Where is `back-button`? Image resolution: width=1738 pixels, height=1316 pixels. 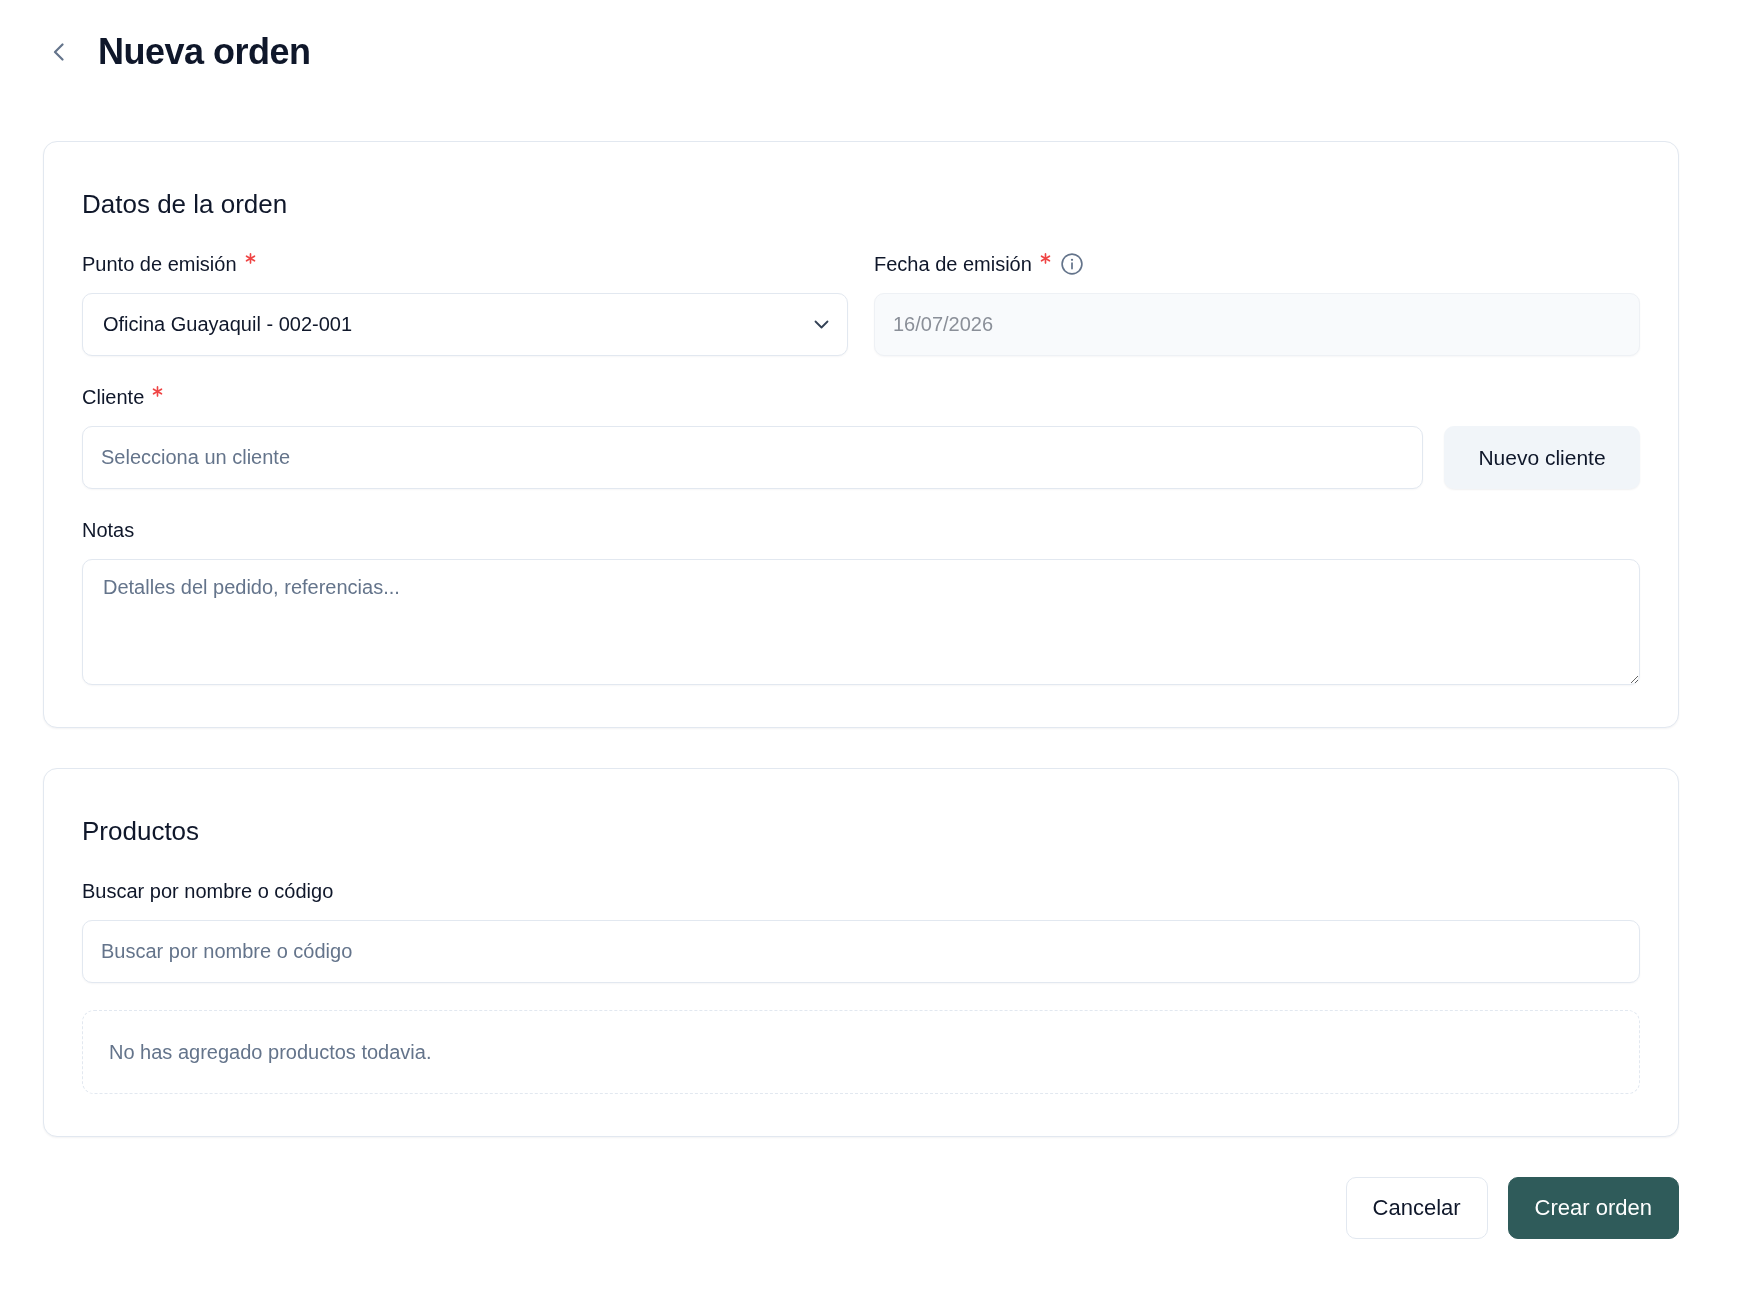 back-button is located at coordinates (58, 52).